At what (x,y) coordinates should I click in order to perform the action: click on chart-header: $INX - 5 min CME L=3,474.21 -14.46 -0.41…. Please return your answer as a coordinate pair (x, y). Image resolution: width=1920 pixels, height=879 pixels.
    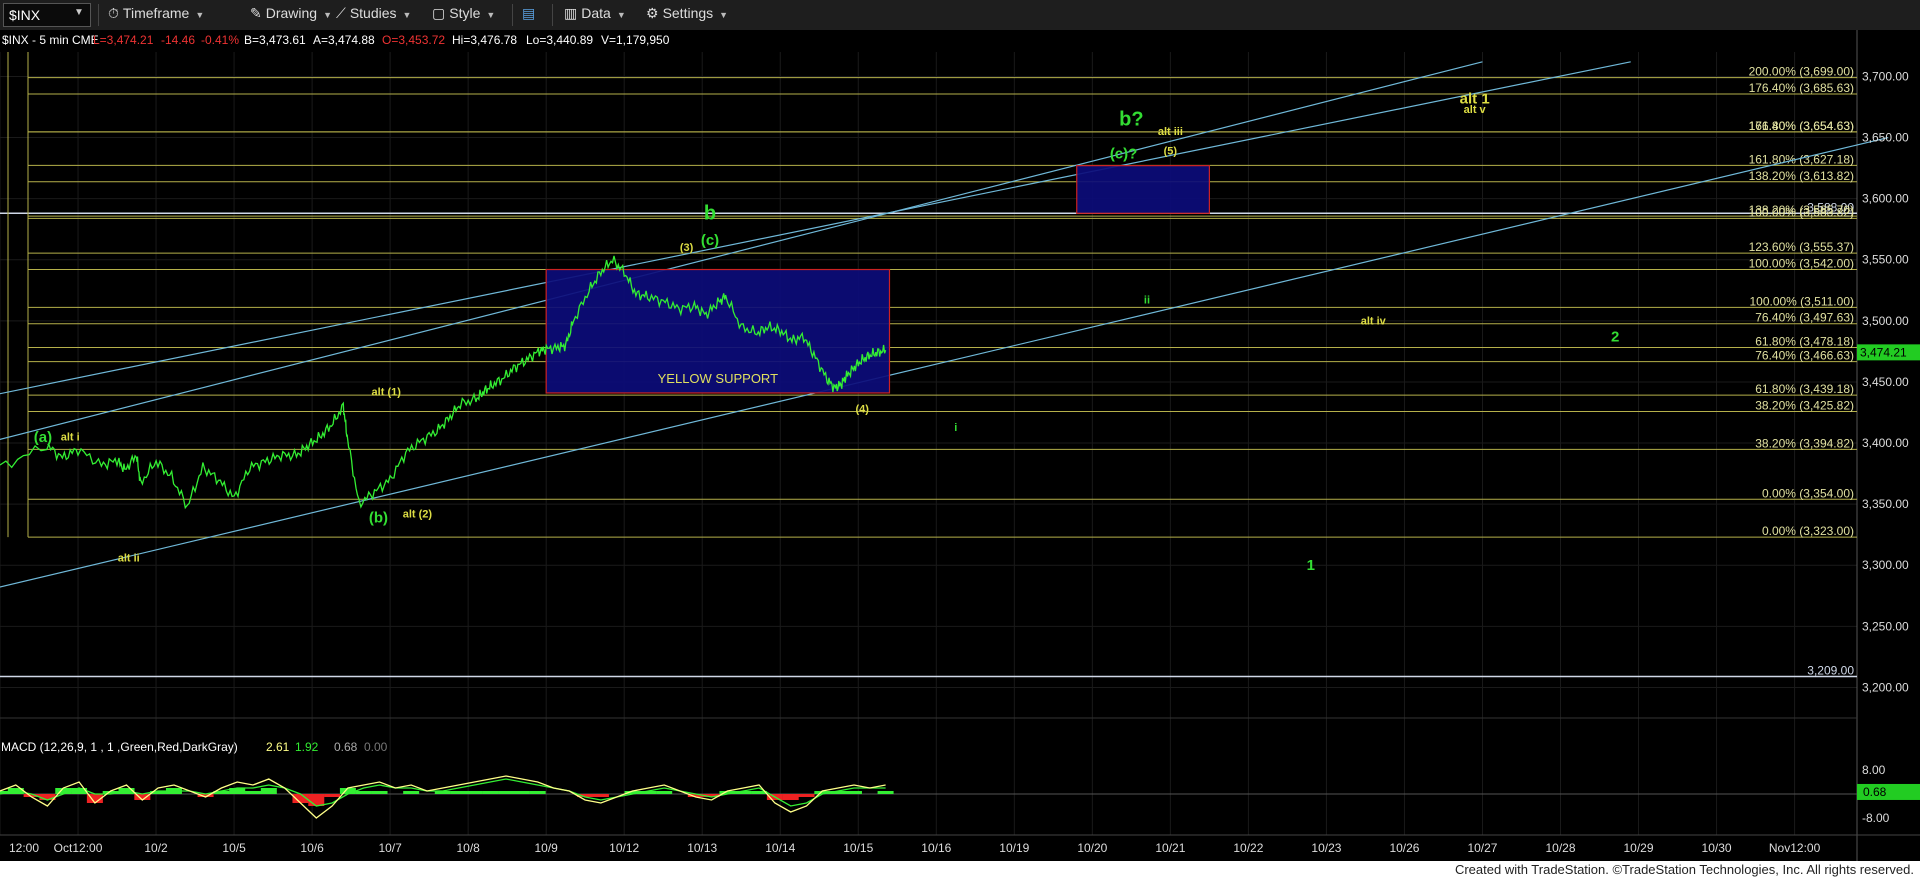
    Looking at the image, I should click on (336, 40).